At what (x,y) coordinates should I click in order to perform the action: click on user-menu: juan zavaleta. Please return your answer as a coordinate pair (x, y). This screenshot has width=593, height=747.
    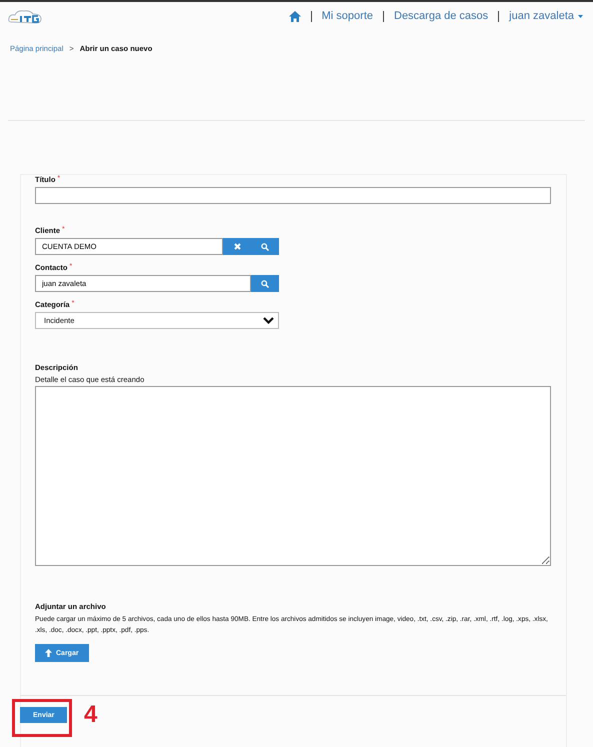
    Looking at the image, I should click on (546, 16).